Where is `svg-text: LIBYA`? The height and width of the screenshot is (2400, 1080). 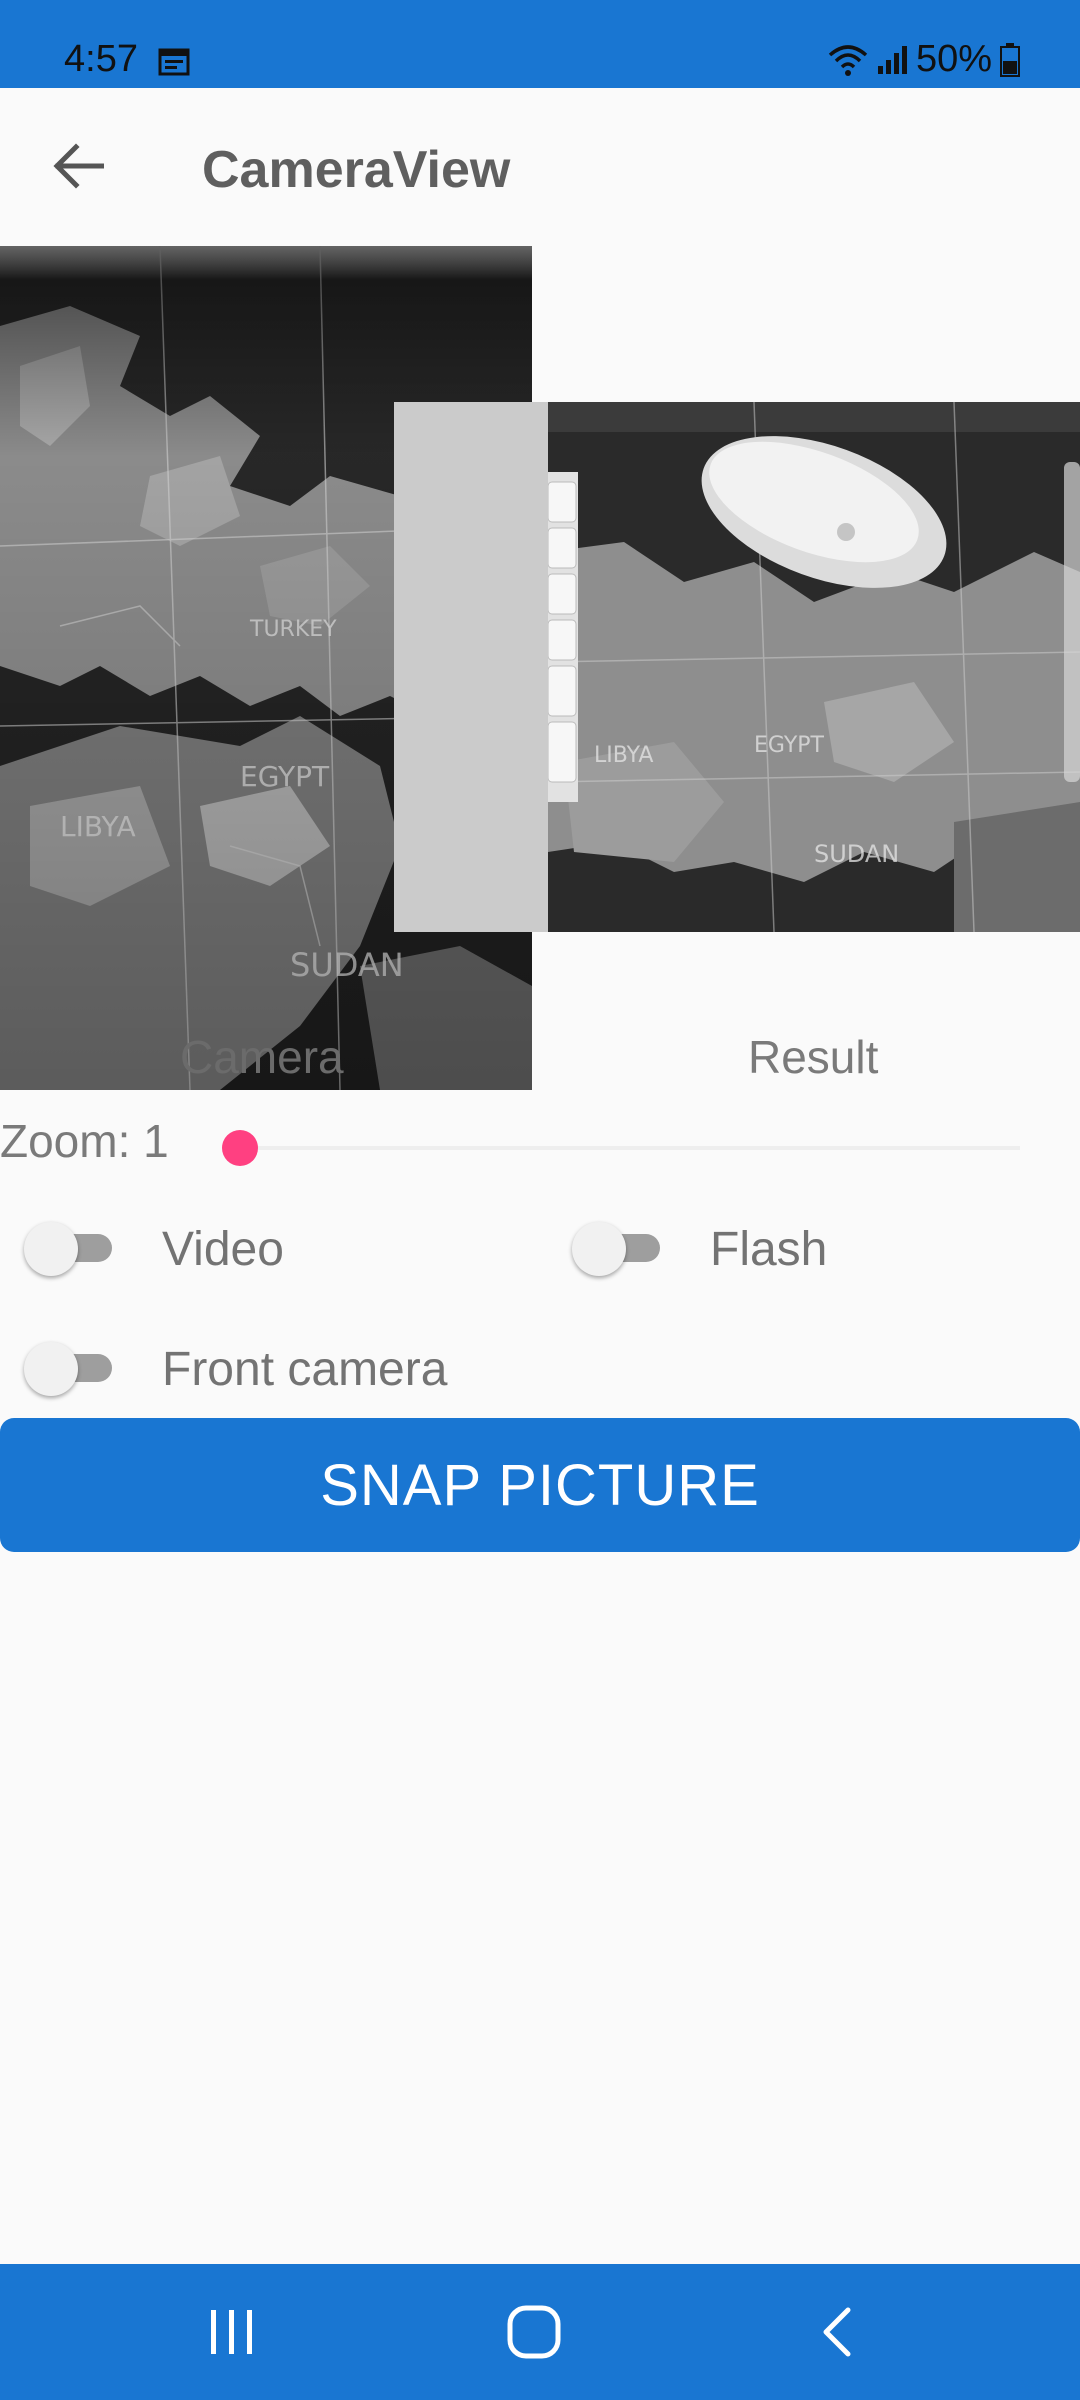
svg-text: LIBYA is located at coordinates (623, 755).